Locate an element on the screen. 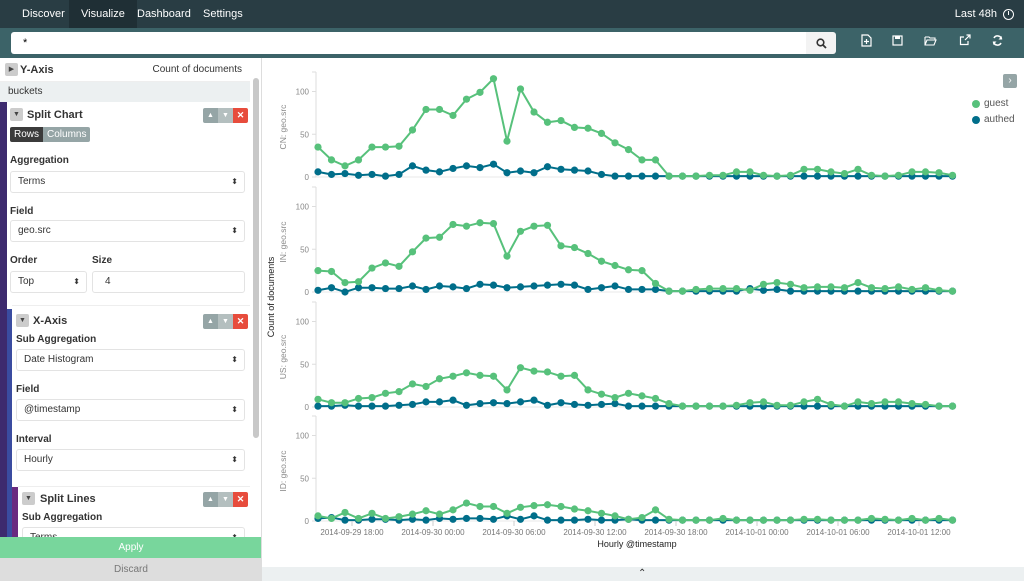 This screenshot has height=581, width=1024. legend-toggle-button: › is located at coordinates (1010, 81).